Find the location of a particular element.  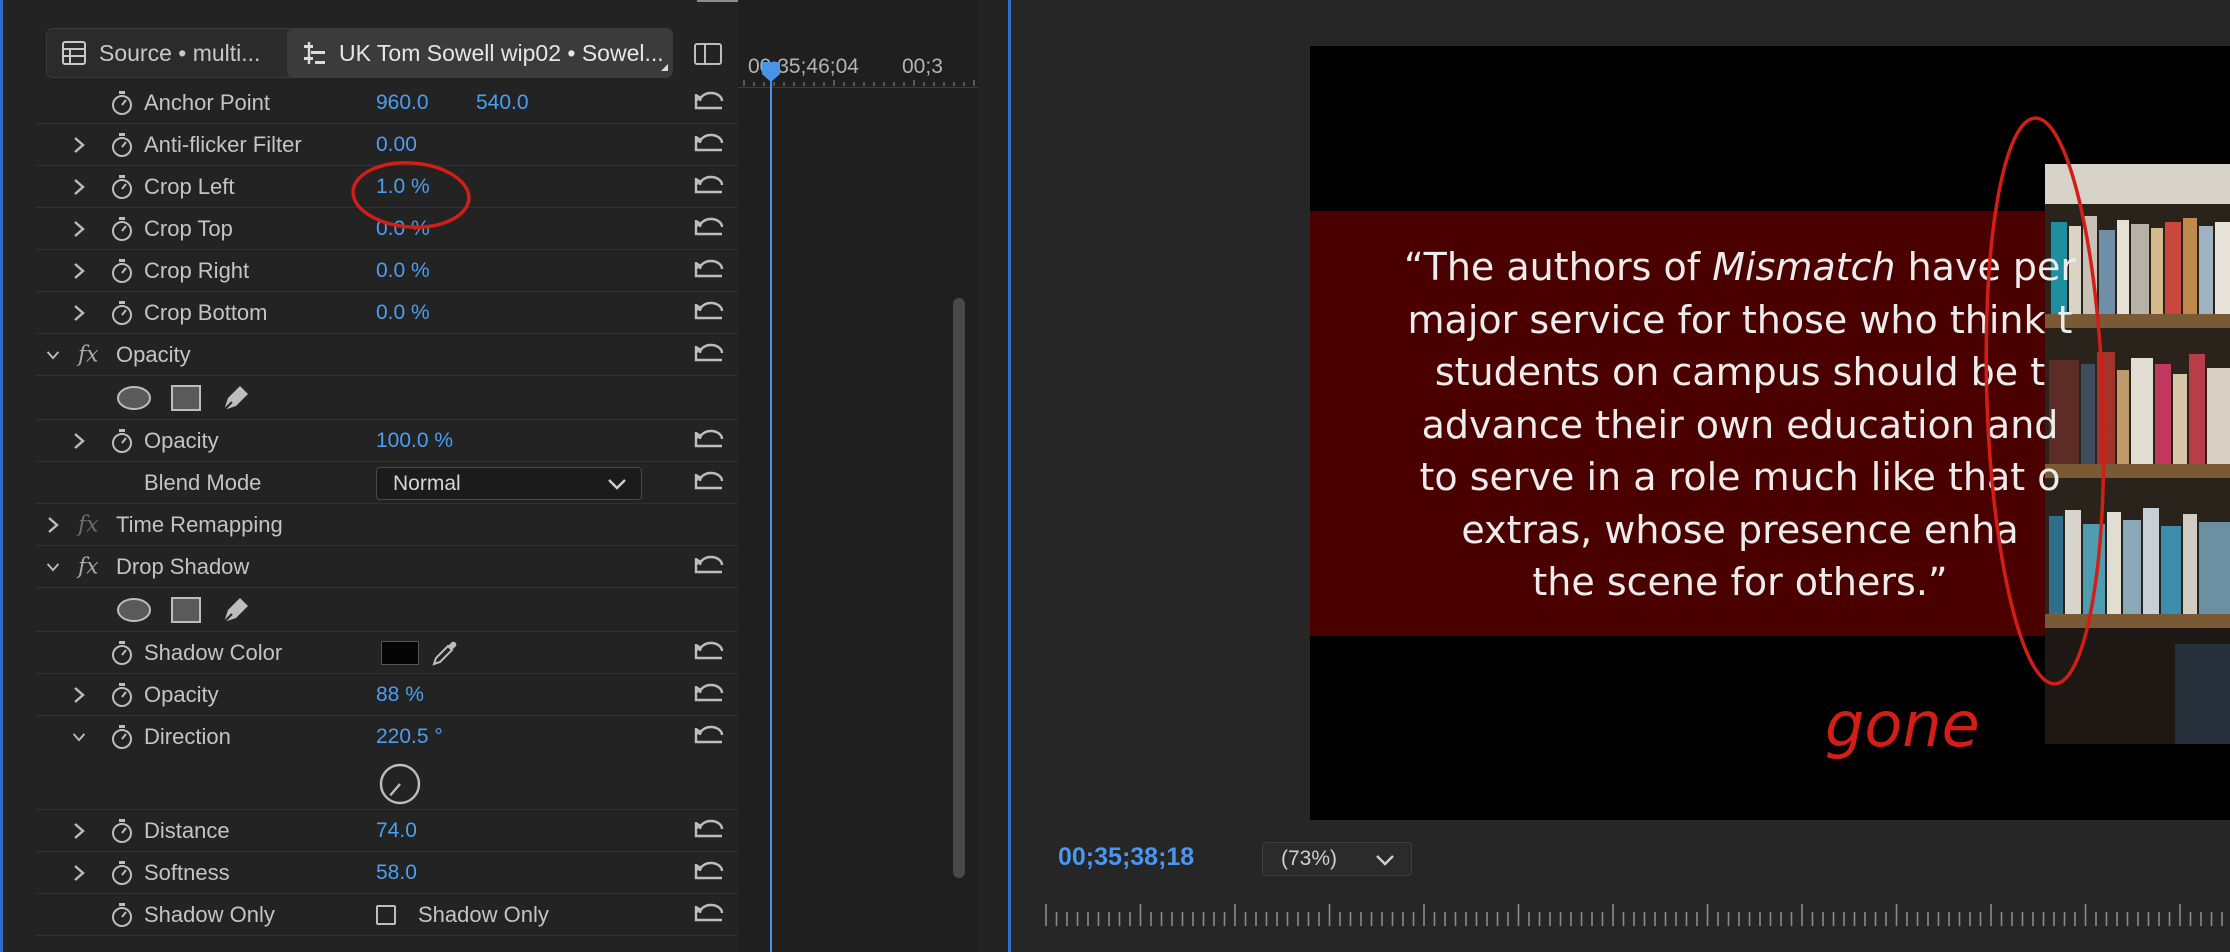

zoom-level-select: (73%) is located at coordinates (1337, 859).